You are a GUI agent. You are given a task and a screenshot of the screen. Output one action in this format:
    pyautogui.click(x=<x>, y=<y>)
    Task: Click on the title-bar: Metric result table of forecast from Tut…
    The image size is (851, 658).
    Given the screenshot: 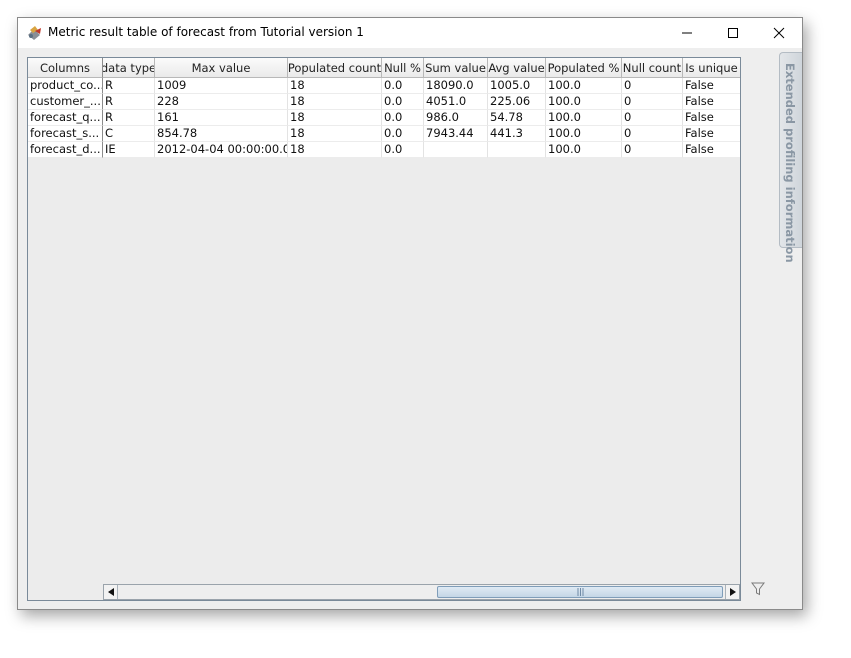 What is the action you would take?
    pyautogui.click(x=410, y=33)
    